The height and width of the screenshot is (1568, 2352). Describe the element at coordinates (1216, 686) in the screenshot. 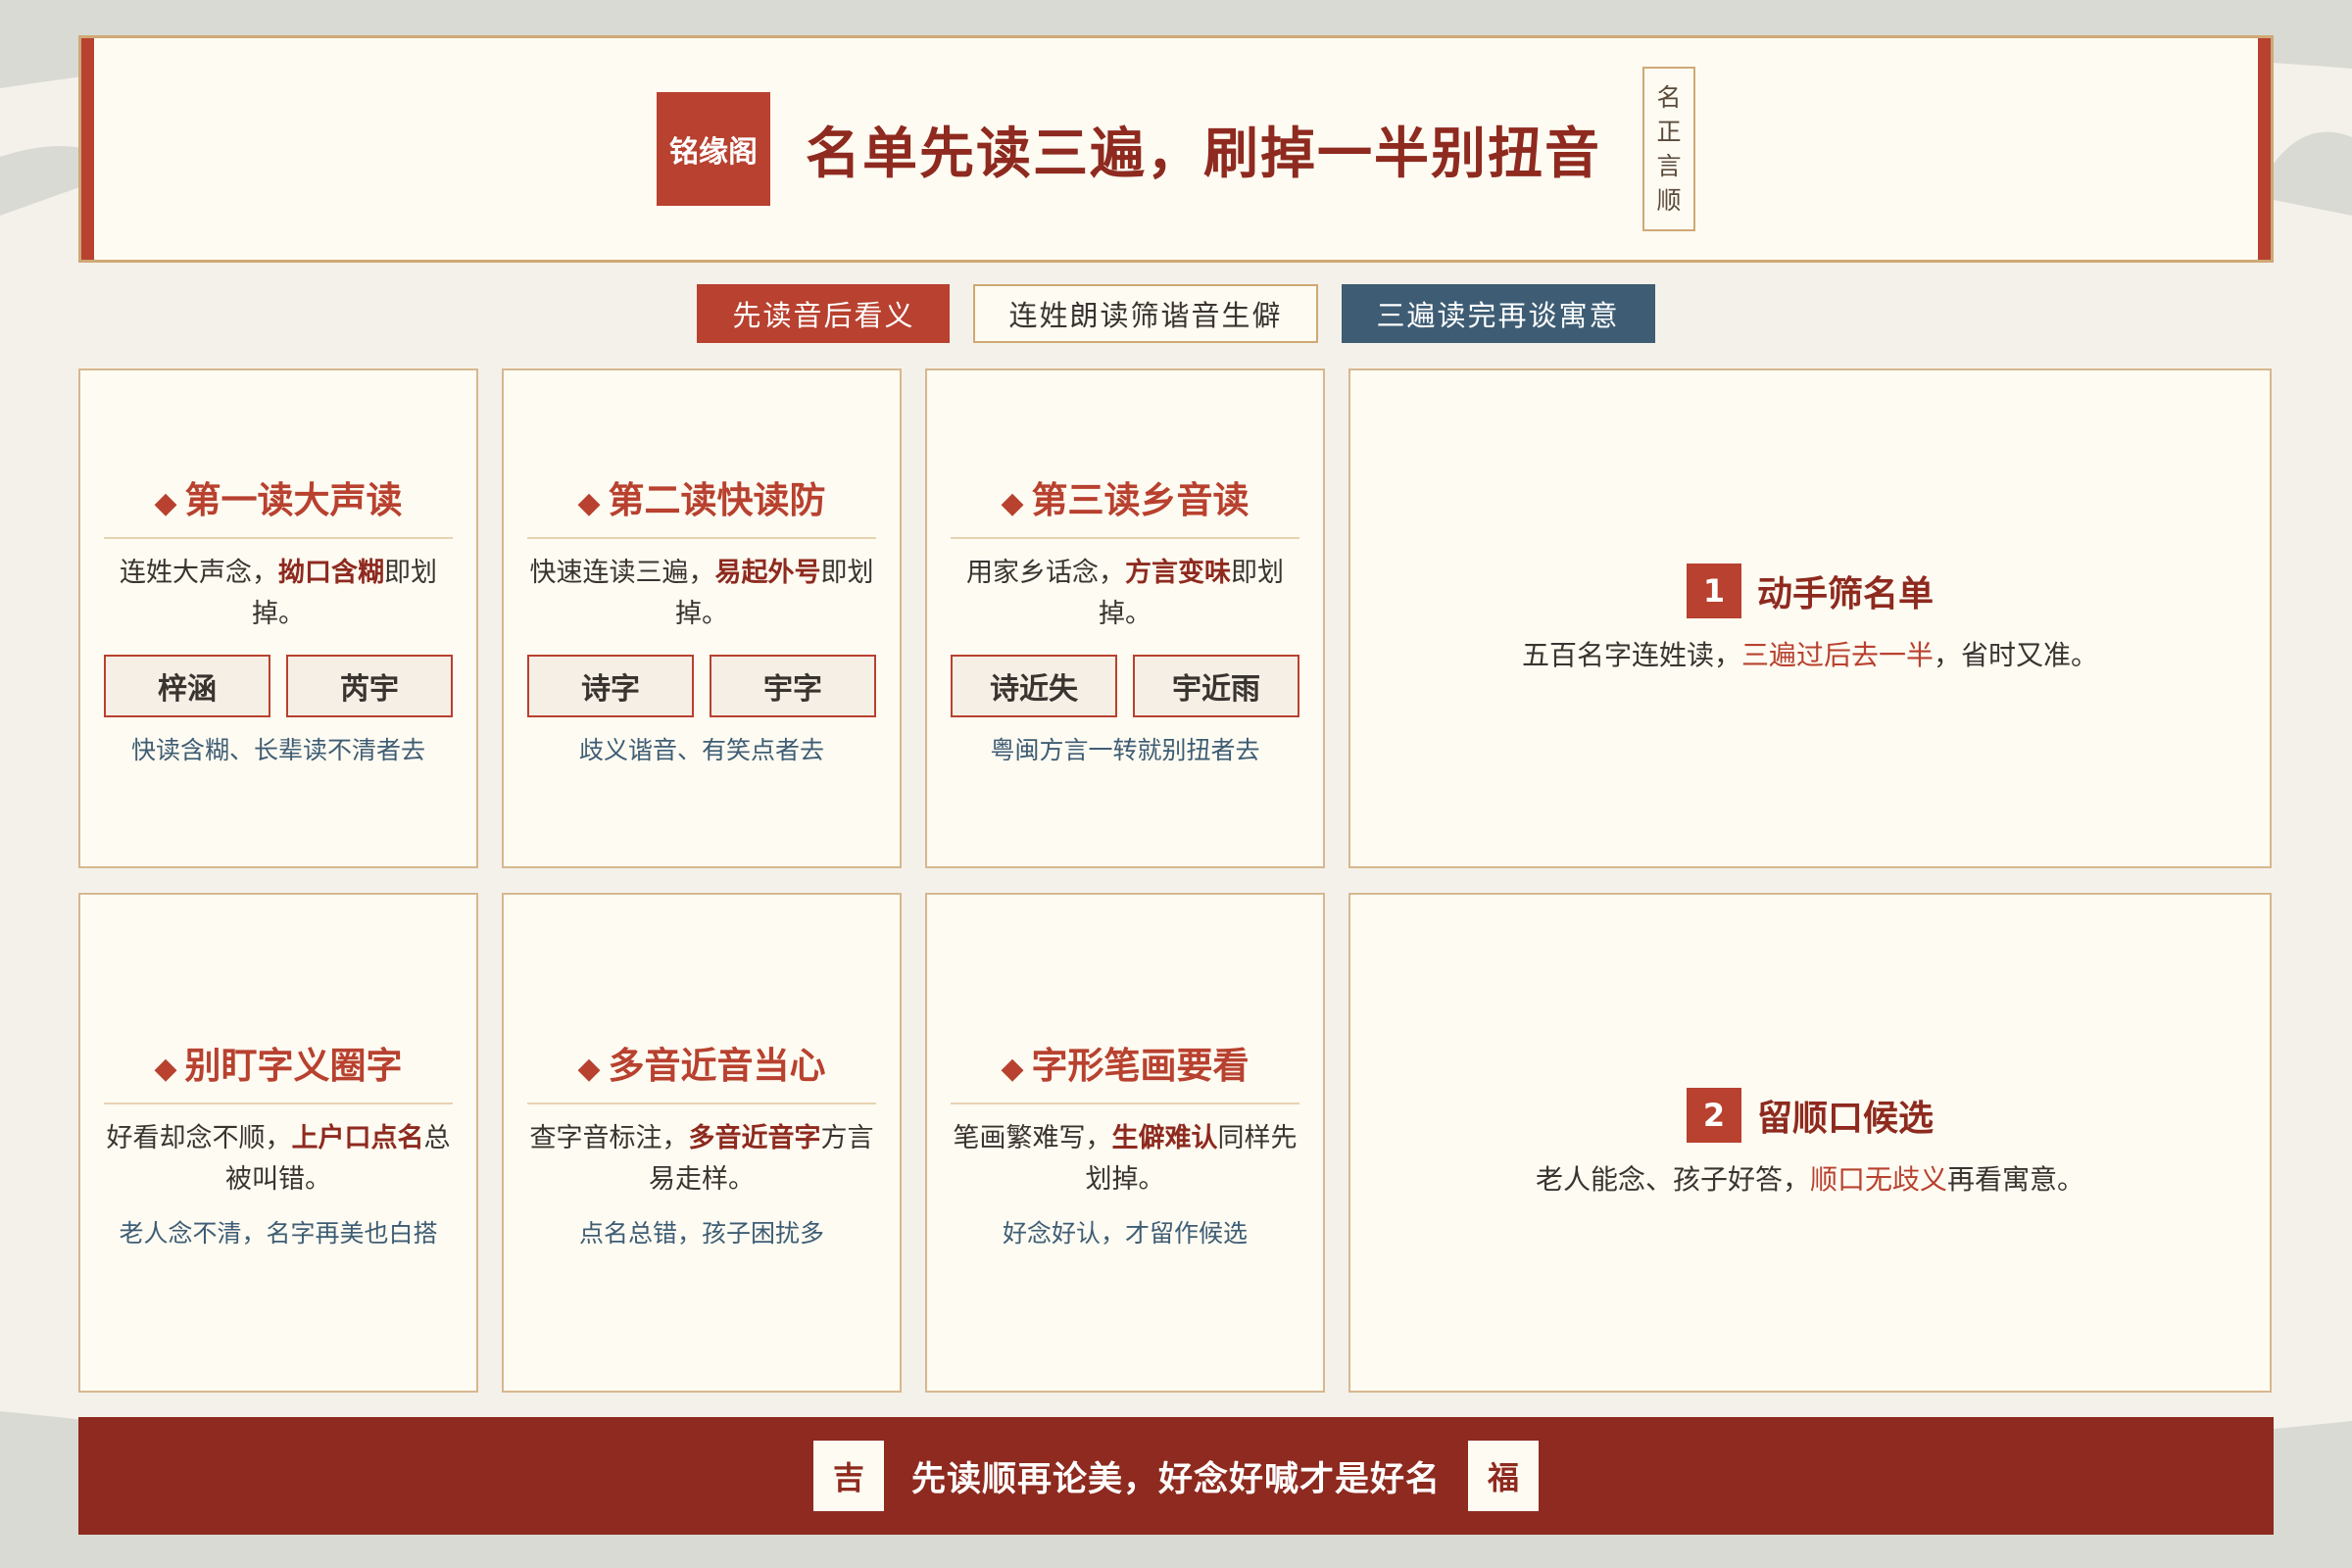

I see `example-chip: 宇近雨` at that location.